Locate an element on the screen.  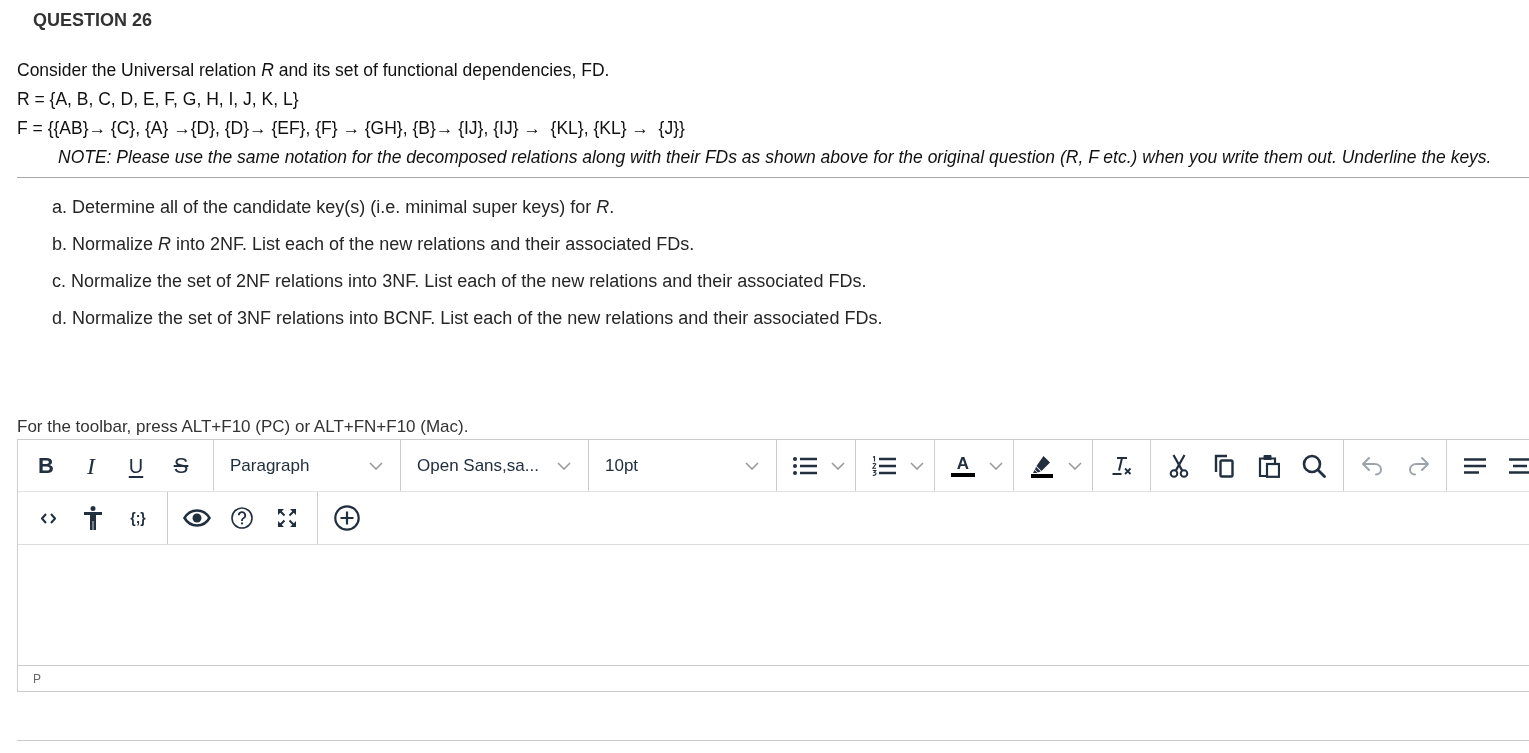
bold-button: B is located at coordinates (46, 465).